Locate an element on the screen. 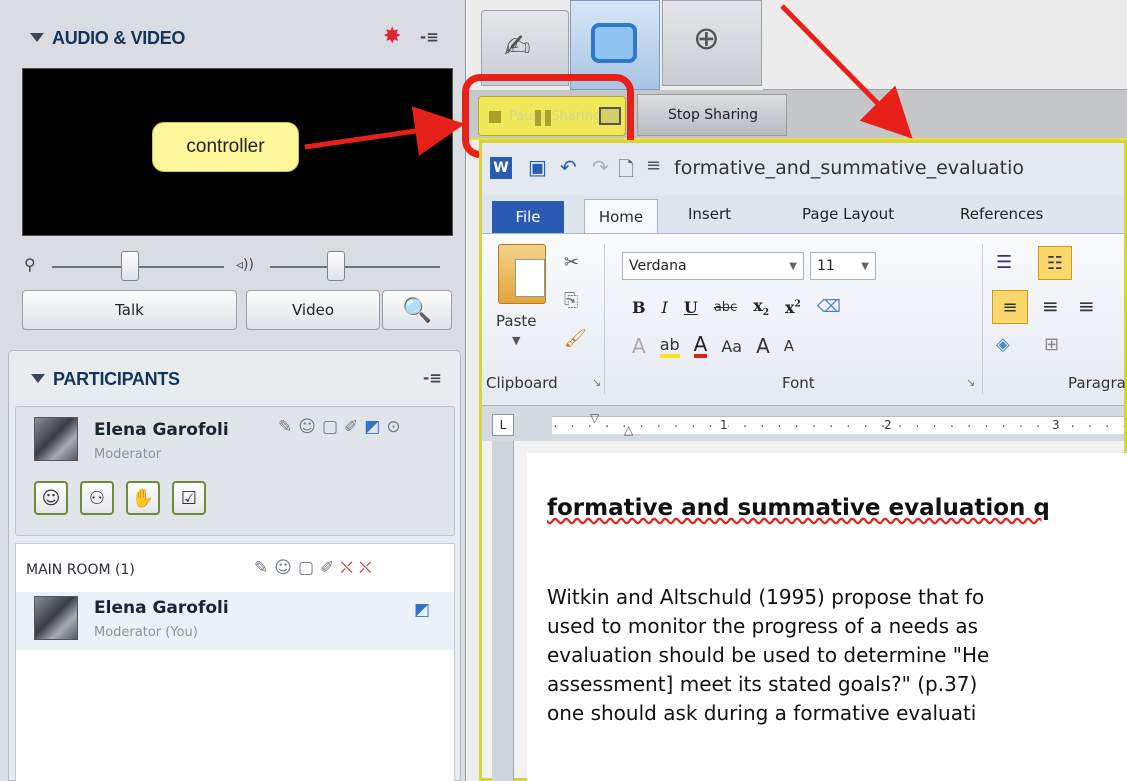 The width and height of the screenshot is (1127, 781). raise-hand-button-icon: ✋ is located at coordinates (143, 498).